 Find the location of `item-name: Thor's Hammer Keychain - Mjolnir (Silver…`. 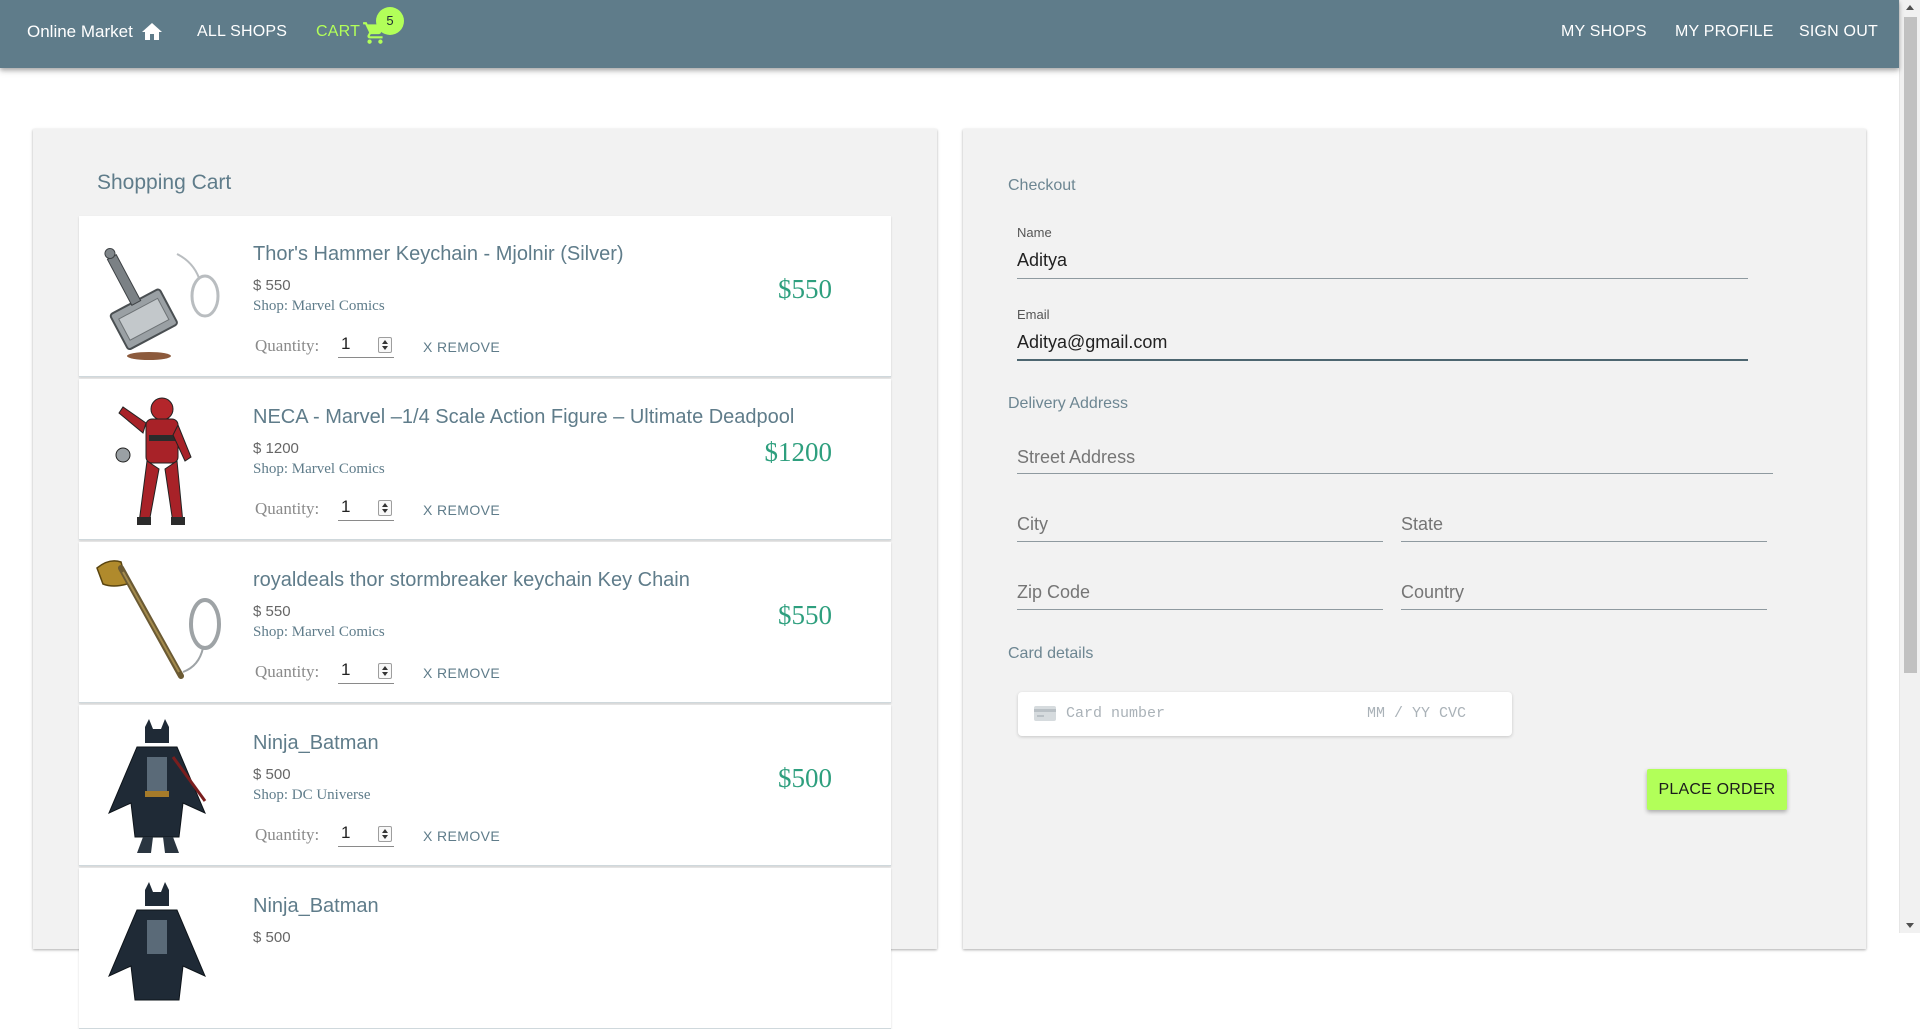

item-name: Thor's Hammer Keychain - Mjolnir (Silver… is located at coordinates (438, 254).